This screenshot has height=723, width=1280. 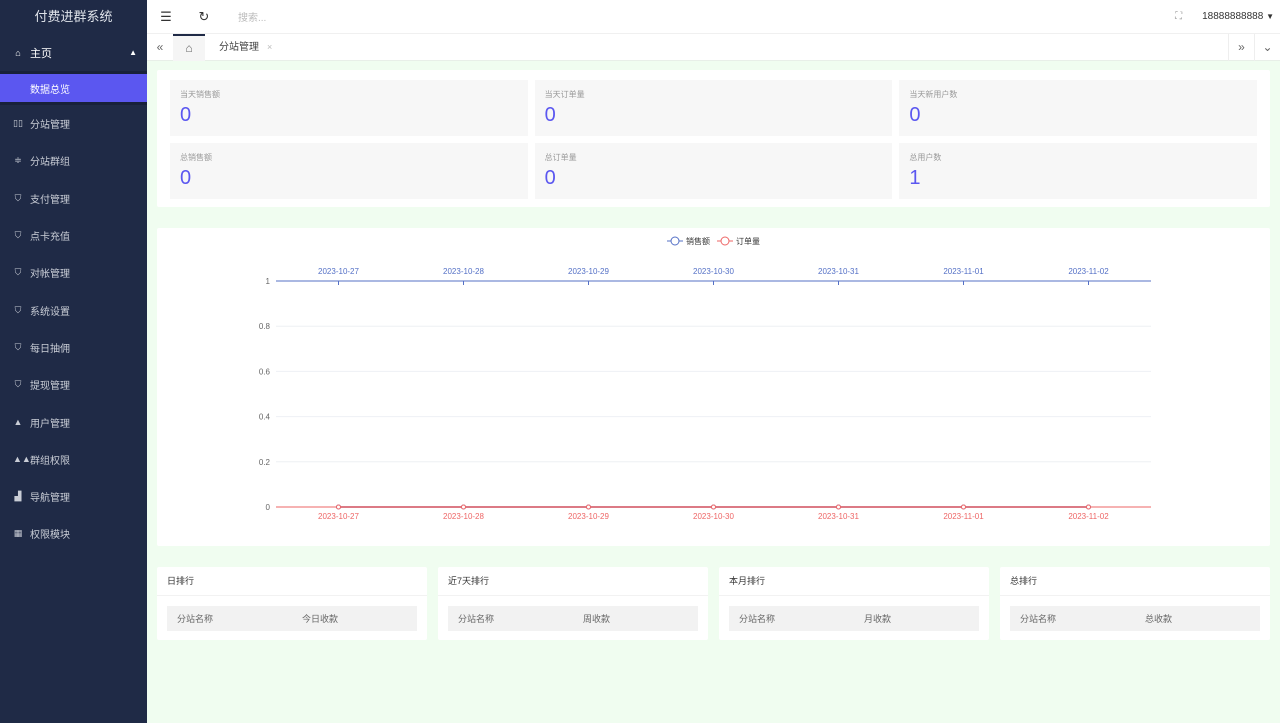 I want to click on sidebar-item-label: 提现管理, so click(x=50, y=387).